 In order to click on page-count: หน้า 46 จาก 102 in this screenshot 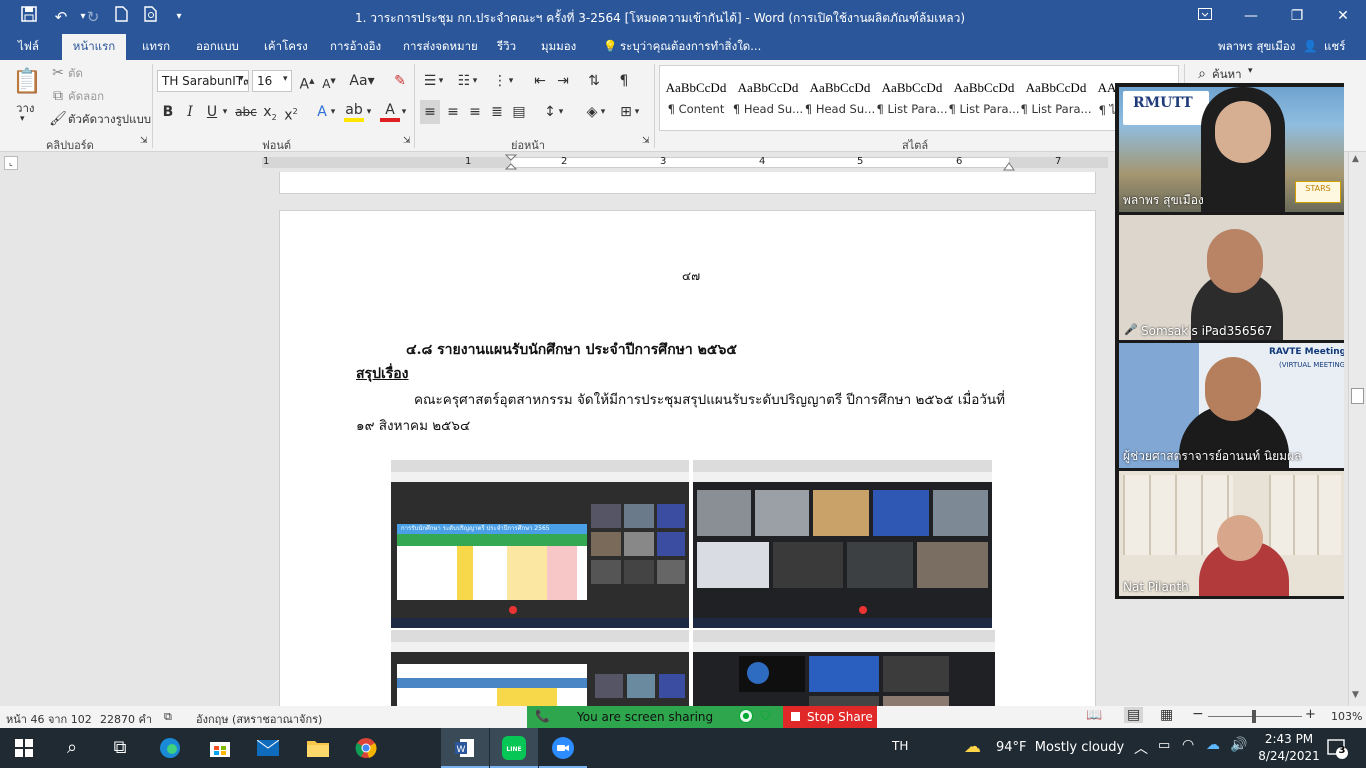, I will do `click(49, 719)`.